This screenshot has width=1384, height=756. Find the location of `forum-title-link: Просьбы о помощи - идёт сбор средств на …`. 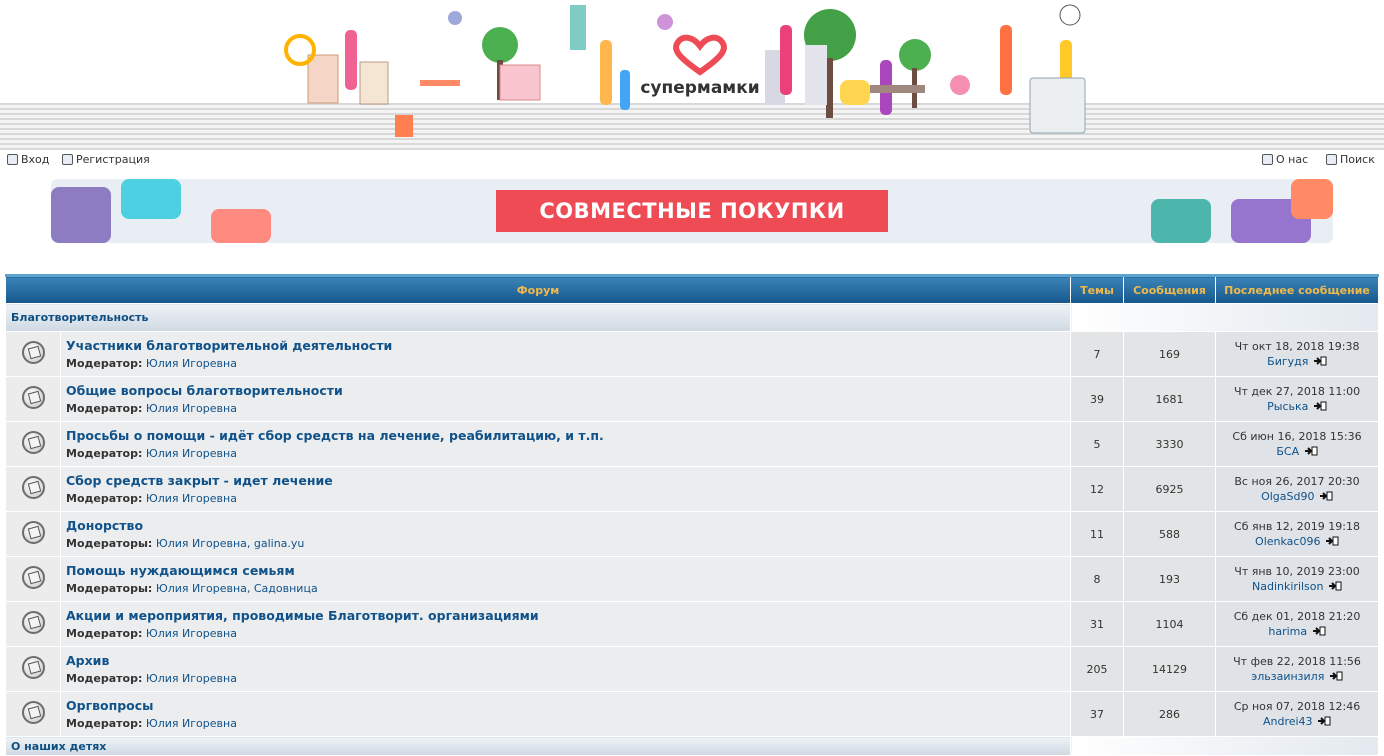

forum-title-link: Просьбы о помощи - идёт сбор средств на … is located at coordinates (568, 435).